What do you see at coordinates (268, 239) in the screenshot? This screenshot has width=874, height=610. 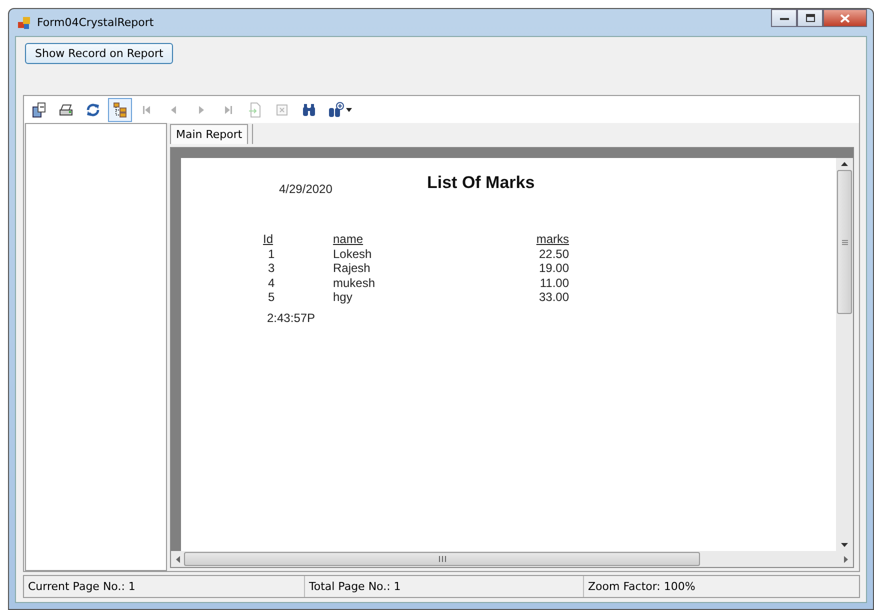 I see `column-header: Id` at bounding box center [268, 239].